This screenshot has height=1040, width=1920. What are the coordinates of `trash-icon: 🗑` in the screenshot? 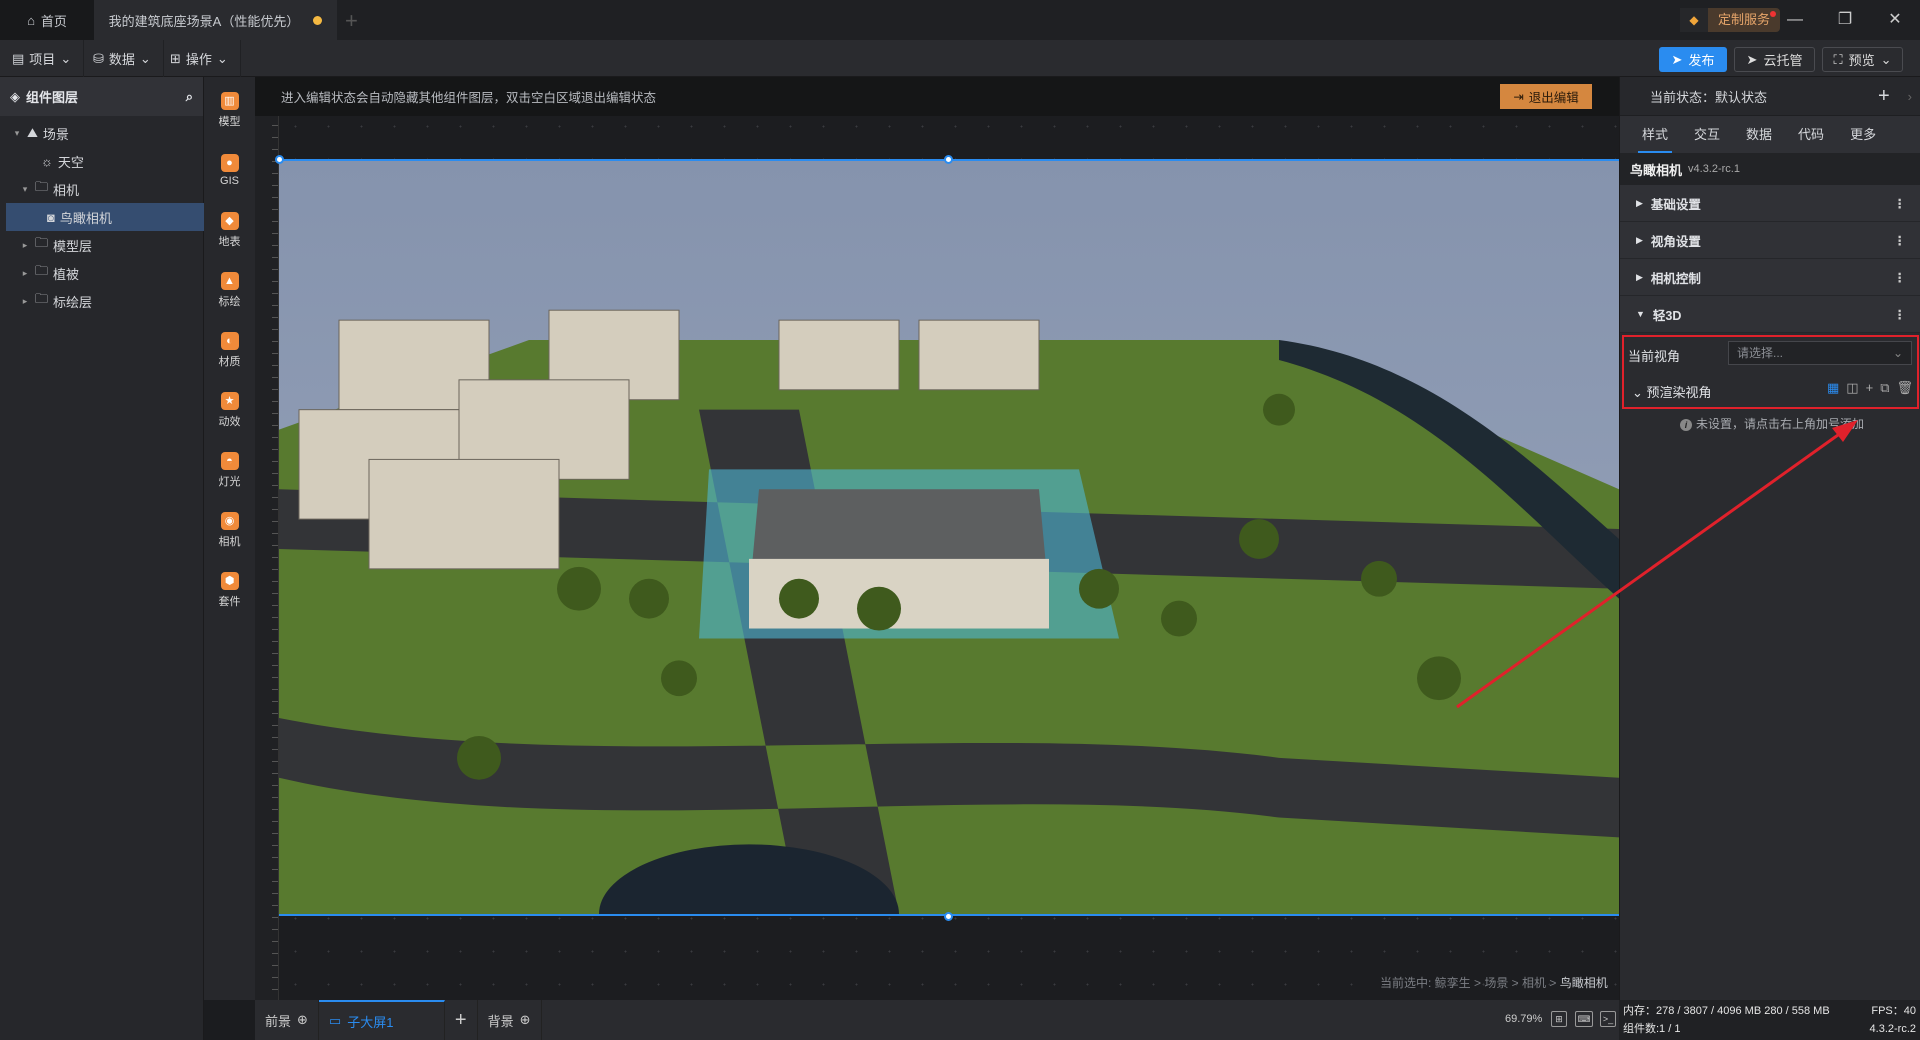 It's located at (1904, 388).